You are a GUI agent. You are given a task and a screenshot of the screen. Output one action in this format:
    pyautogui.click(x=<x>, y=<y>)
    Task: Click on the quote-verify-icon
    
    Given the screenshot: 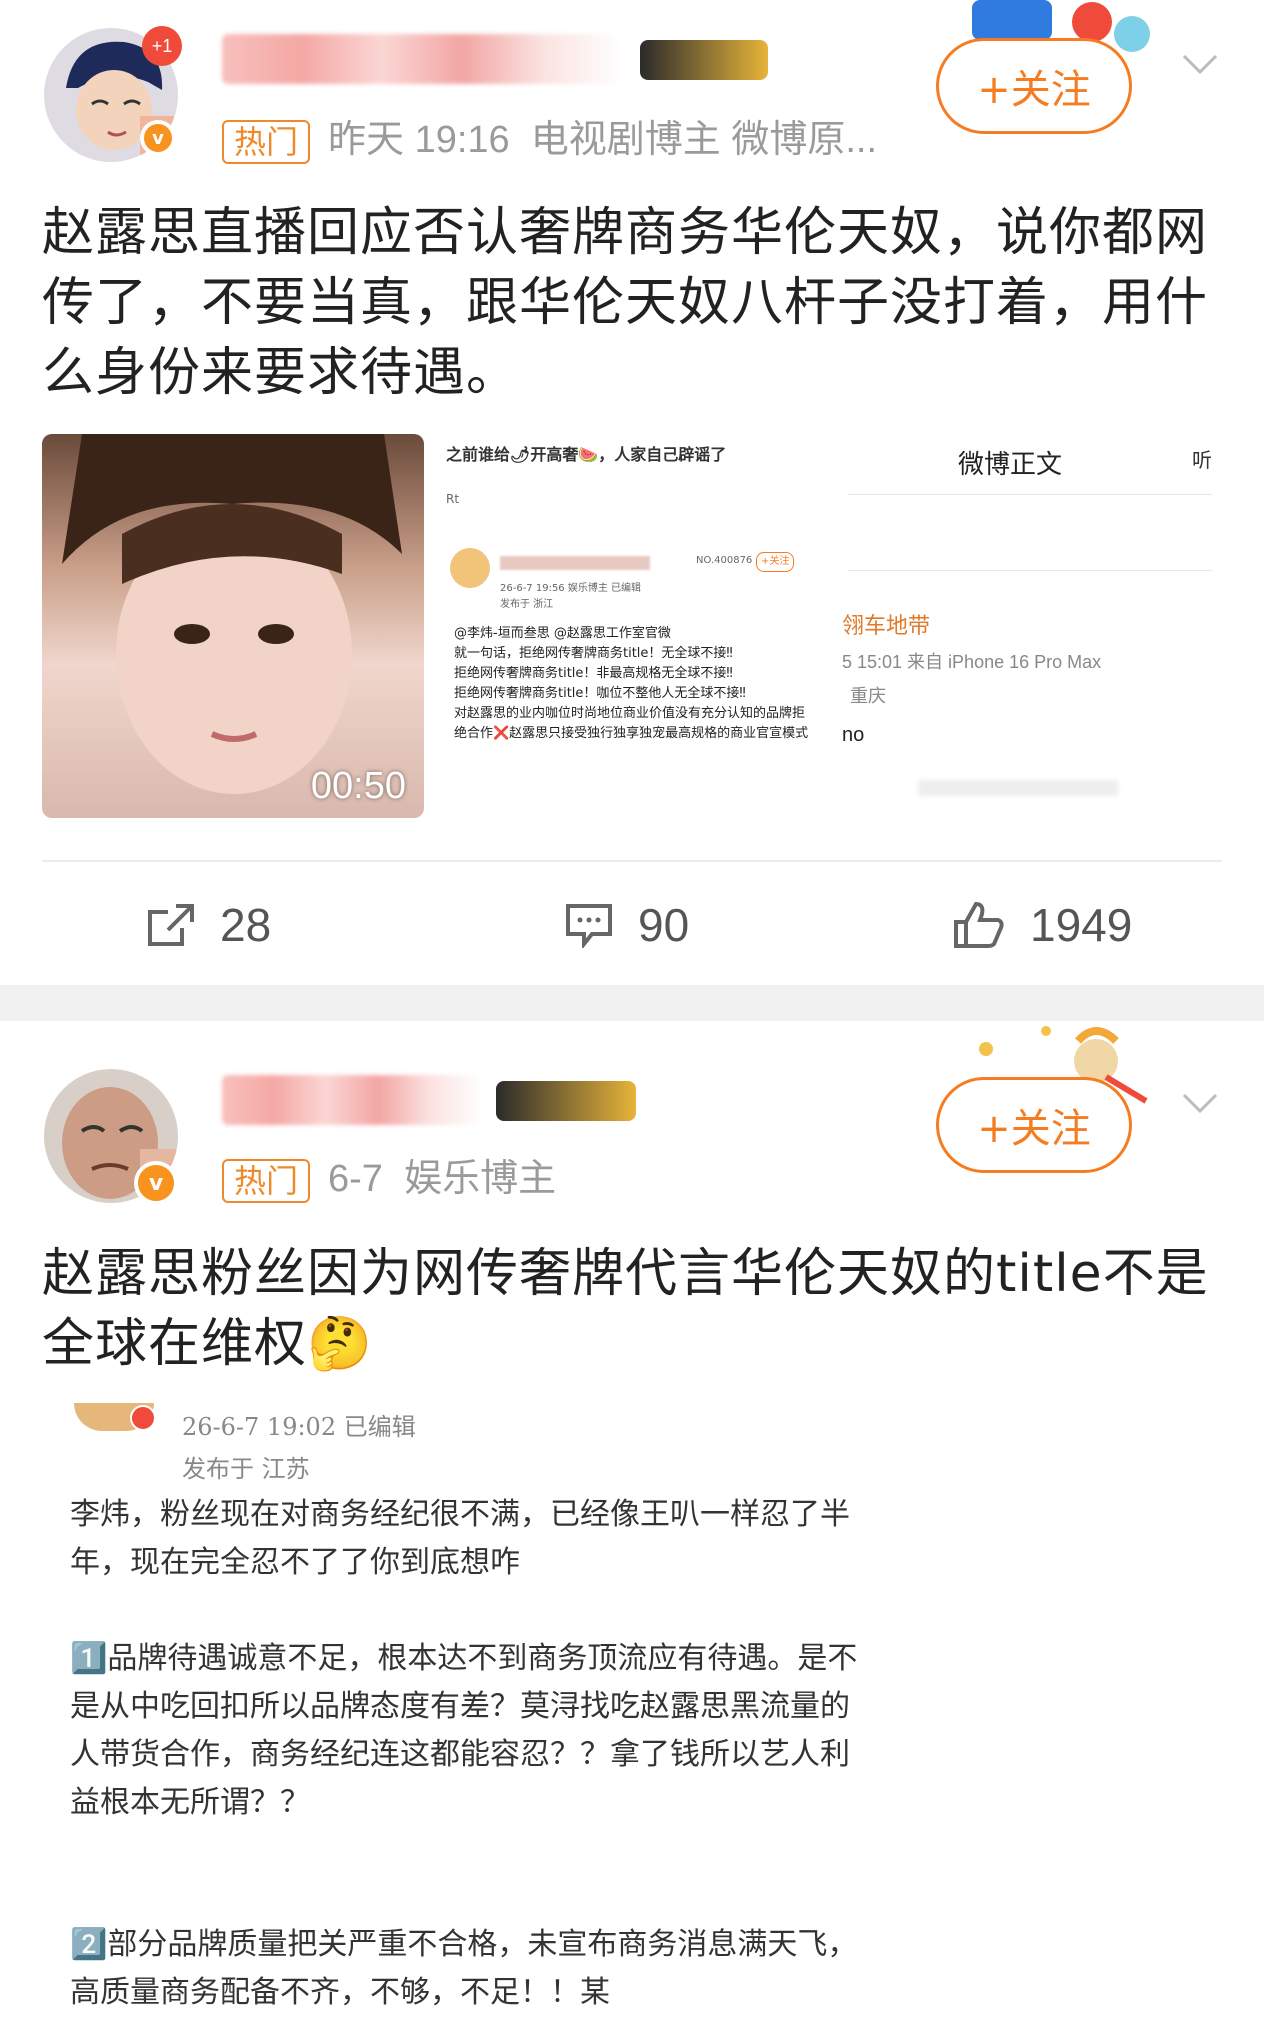 What is the action you would take?
    pyautogui.click(x=143, y=1418)
    